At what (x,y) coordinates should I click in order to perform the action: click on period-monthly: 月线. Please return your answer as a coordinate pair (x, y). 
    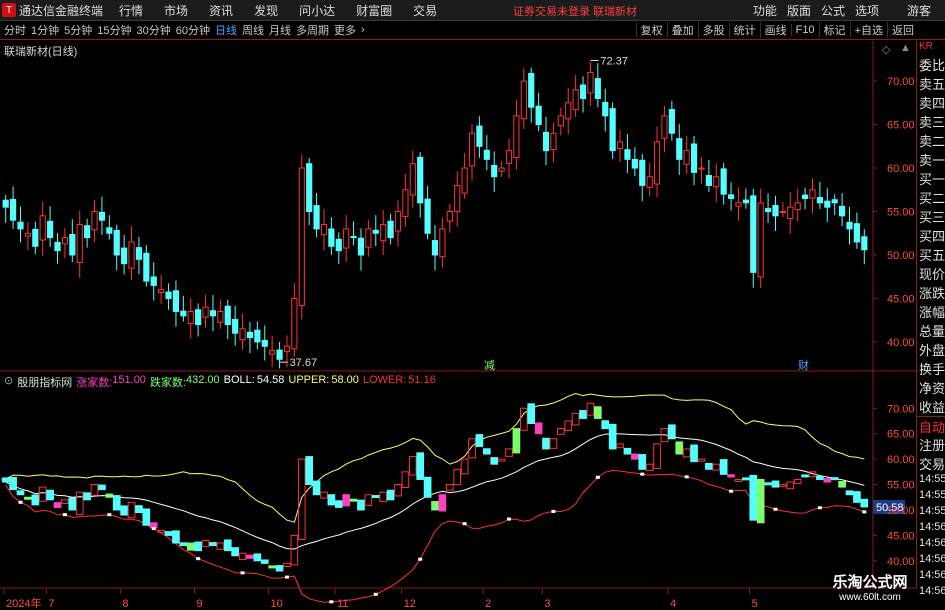
    Looking at the image, I should click on (280, 30).